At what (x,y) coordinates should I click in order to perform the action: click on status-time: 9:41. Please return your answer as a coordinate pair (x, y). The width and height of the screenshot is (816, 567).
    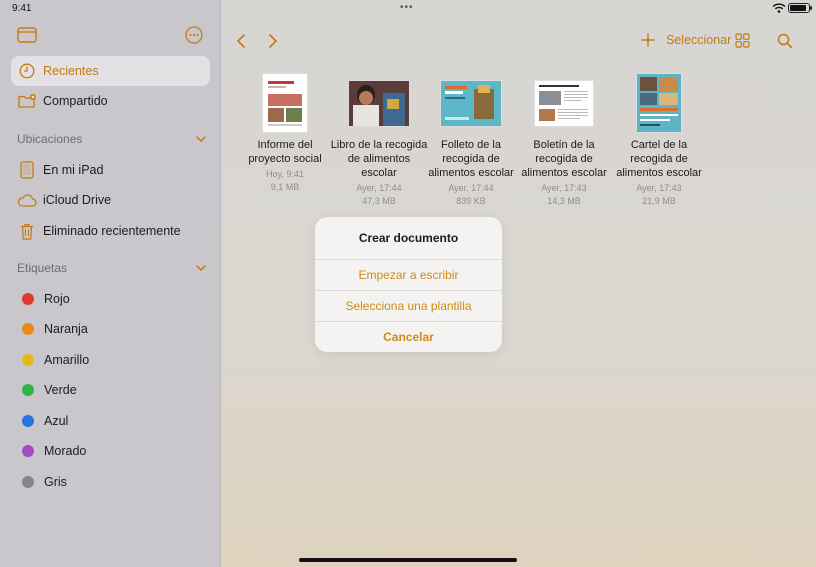
    Looking at the image, I should click on (22, 8).